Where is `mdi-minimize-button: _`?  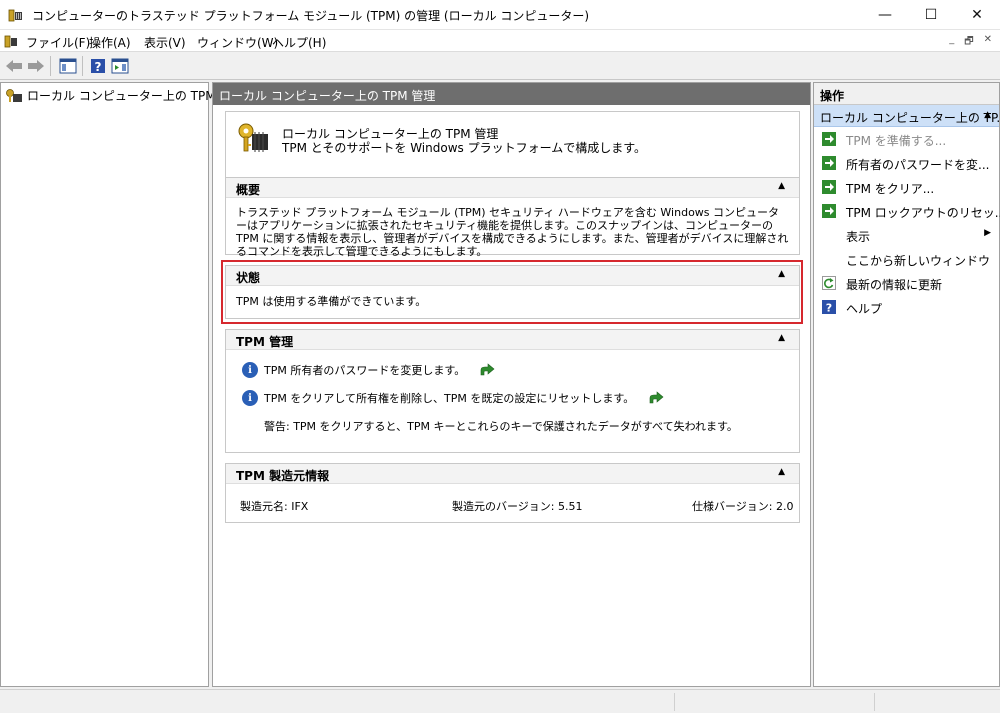 mdi-minimize-button: _ is located at coordinates (951, 42).